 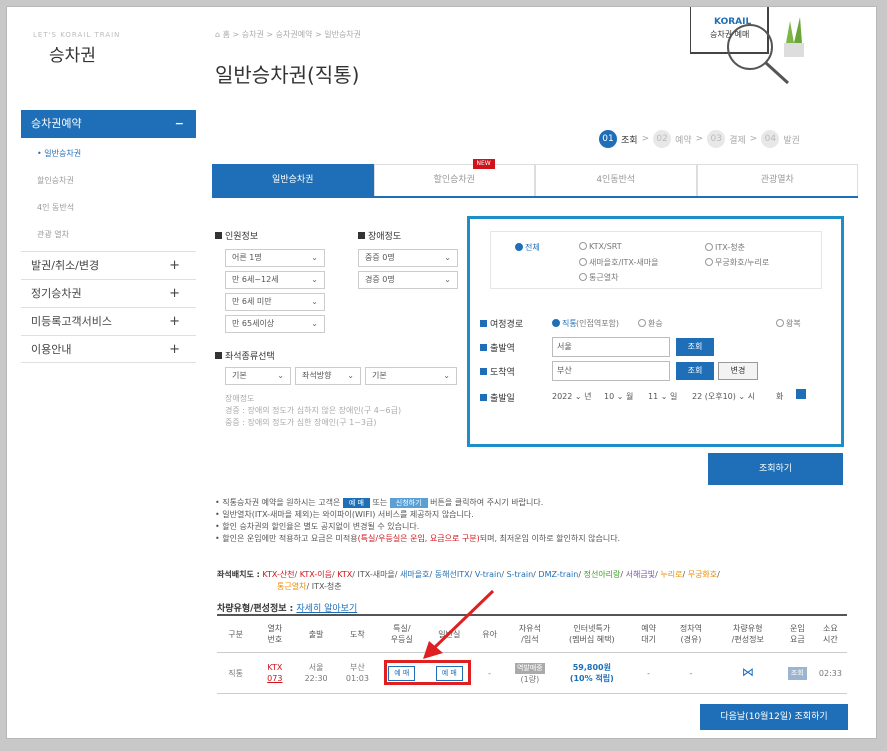 What do you see at coordinates (529, 668) in the screenshot?
I see `standing-tag: 역발매중` at bounding box center [529, 668].